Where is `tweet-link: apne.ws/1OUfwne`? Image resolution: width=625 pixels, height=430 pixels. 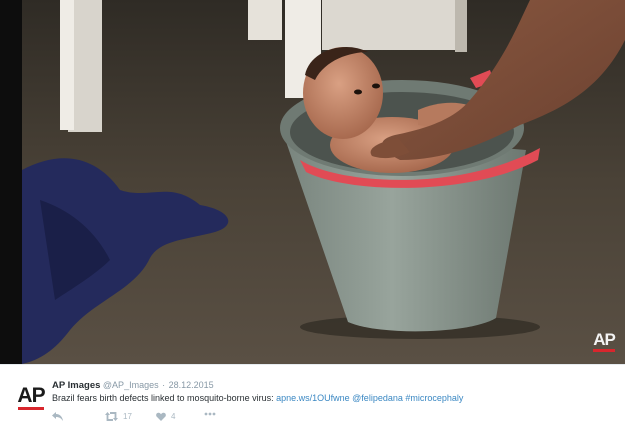 tweet-link: apne.ws/1OUfwne is located at coordinates (313, 398).